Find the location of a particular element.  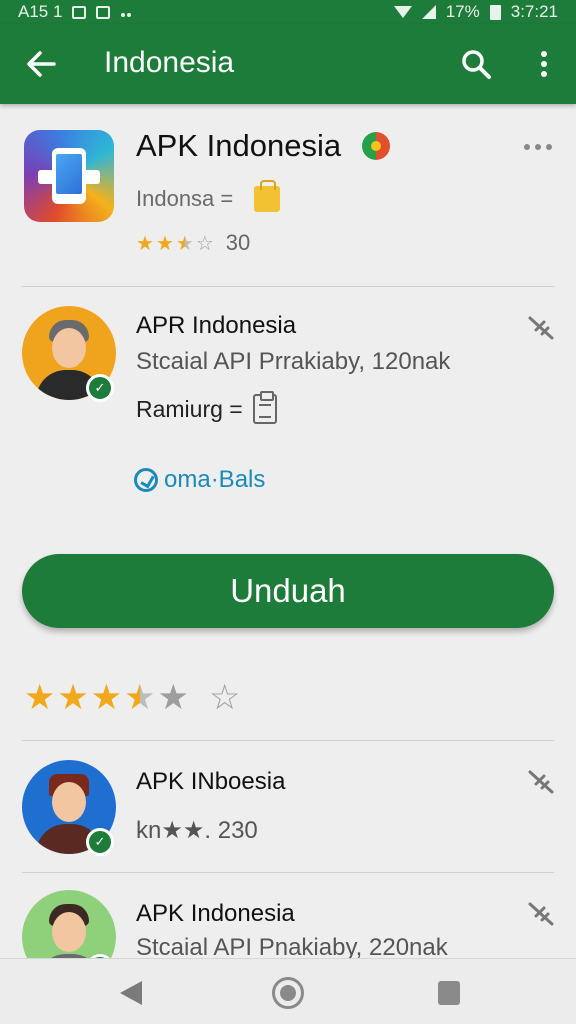

list-item-subtitle: kn★★. 230 is located at coordinates (197, 830).